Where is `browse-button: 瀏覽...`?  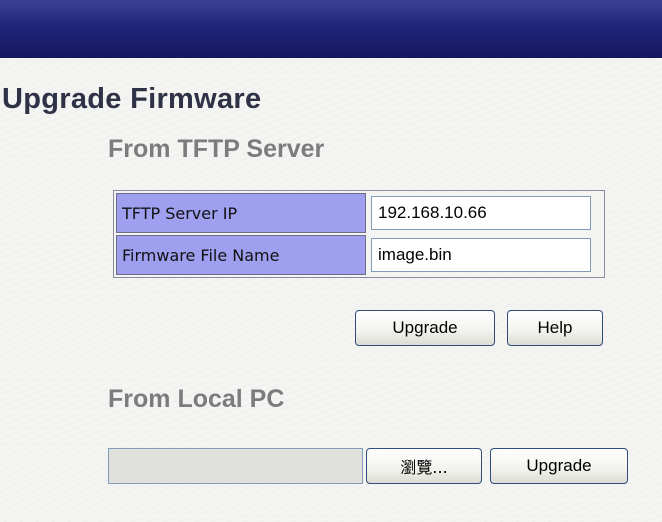
browse-button: 瀏覽... is located at coordinates (424, 466).